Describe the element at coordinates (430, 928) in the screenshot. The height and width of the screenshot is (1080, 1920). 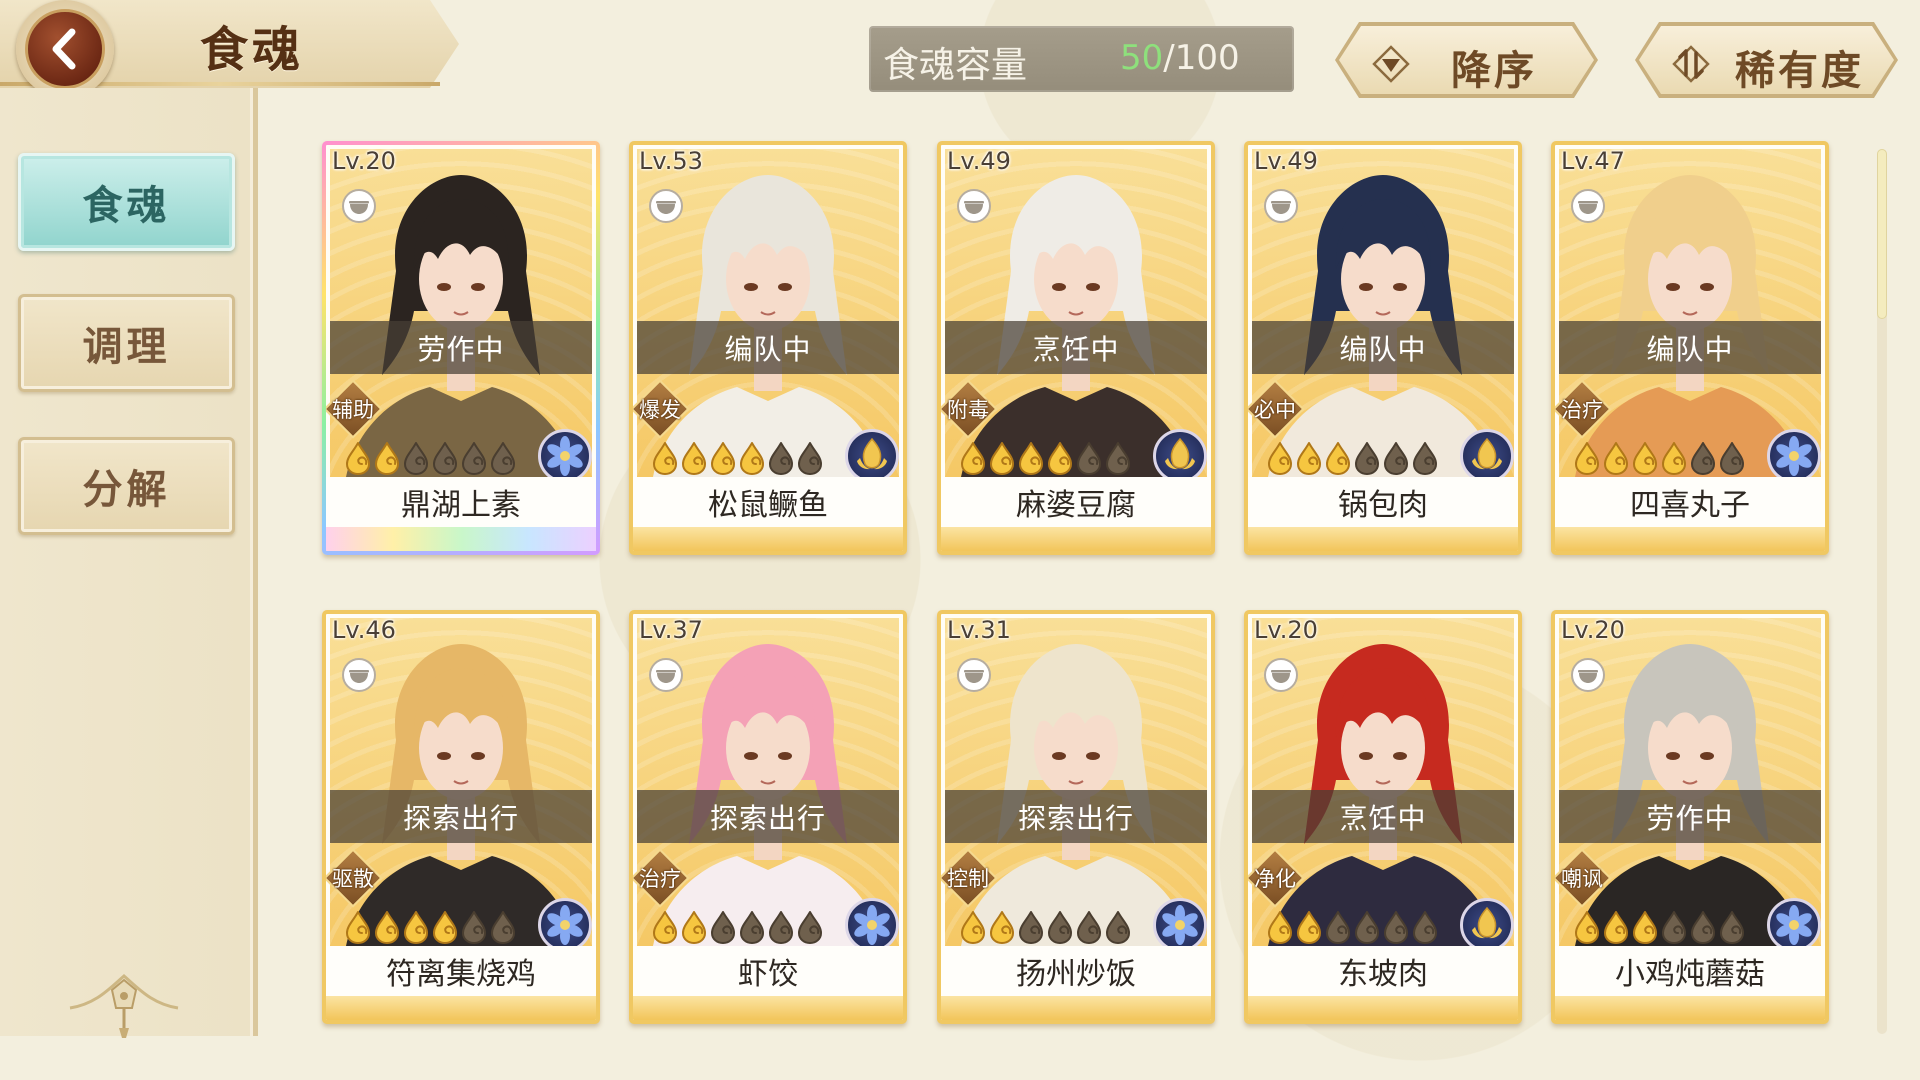
I see `rarity-flames` at that location.